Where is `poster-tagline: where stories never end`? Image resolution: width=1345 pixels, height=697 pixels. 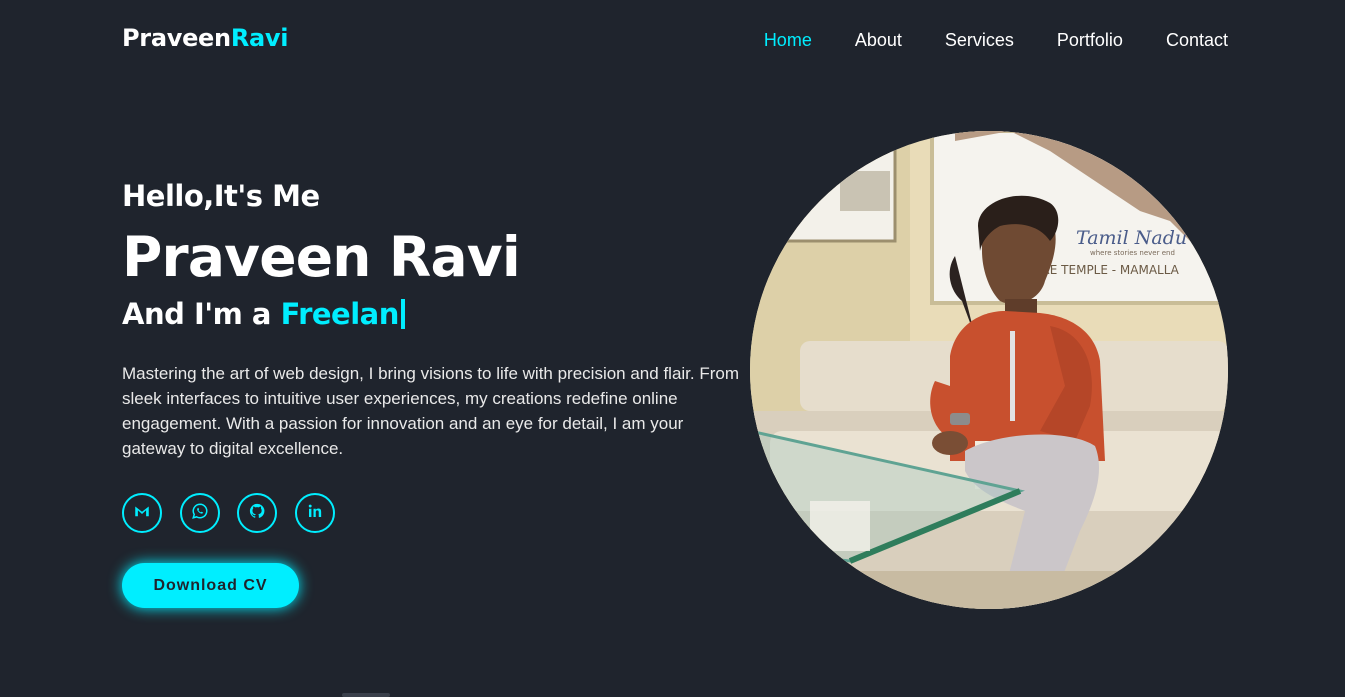 poster-tagline: where stories never end is located at coordinates (1132, 253).